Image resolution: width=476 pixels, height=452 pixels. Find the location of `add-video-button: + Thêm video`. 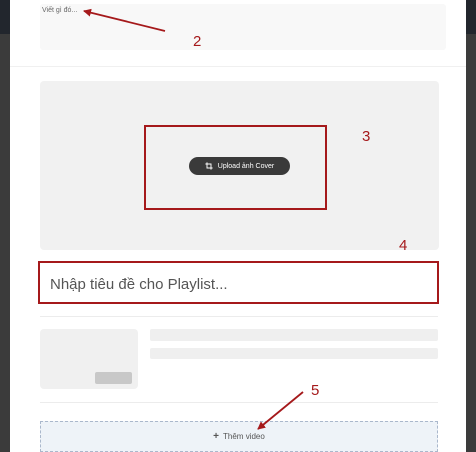

add-video-button: + Thêm video is located at coordinates (239, 436).